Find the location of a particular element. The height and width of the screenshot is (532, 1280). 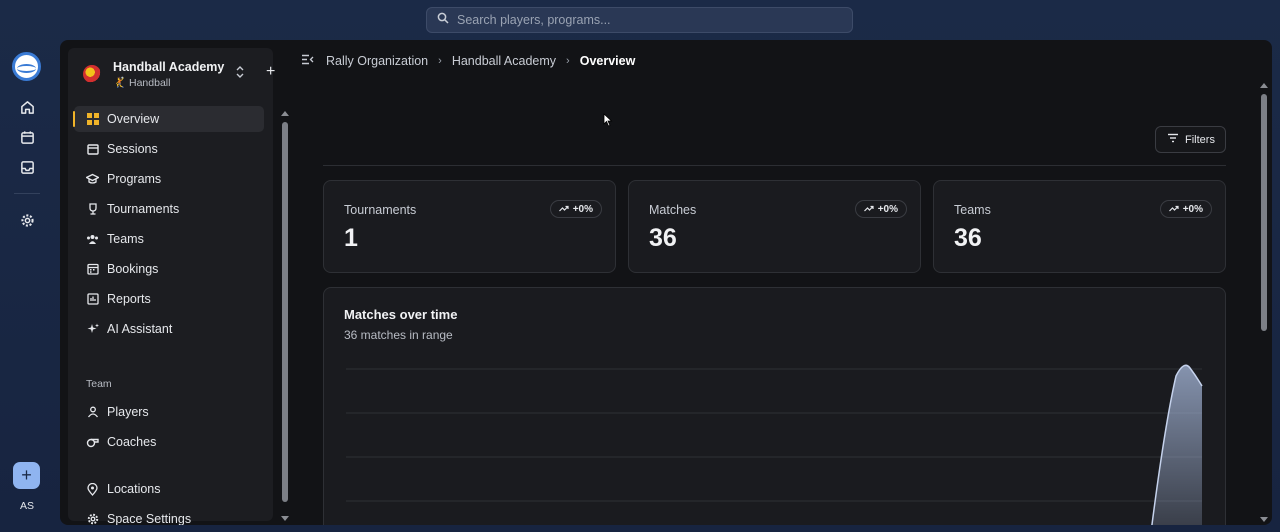

add-space-button: + is located at coordinates (26, 475).